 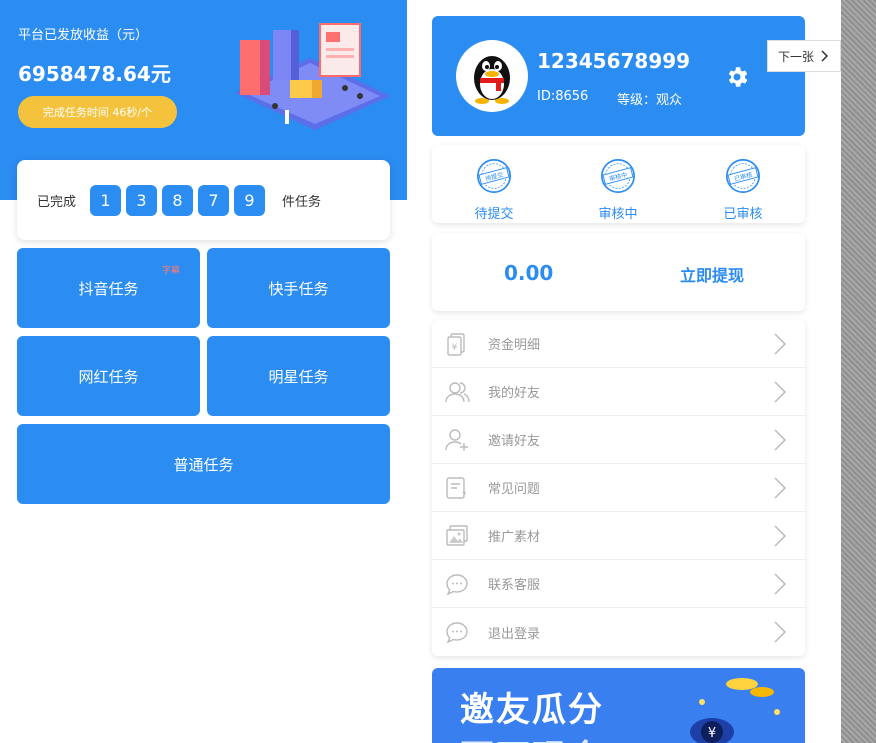 I want to click on menu-item-logout: 退出登录, so click(x=618, y=632).